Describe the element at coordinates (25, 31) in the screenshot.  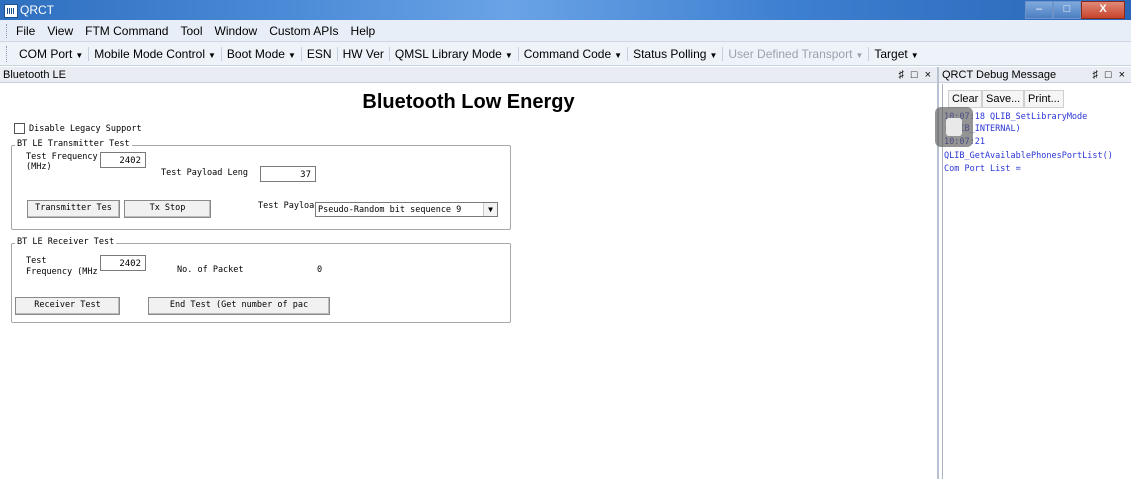
I see `menu-file: File` at that location.